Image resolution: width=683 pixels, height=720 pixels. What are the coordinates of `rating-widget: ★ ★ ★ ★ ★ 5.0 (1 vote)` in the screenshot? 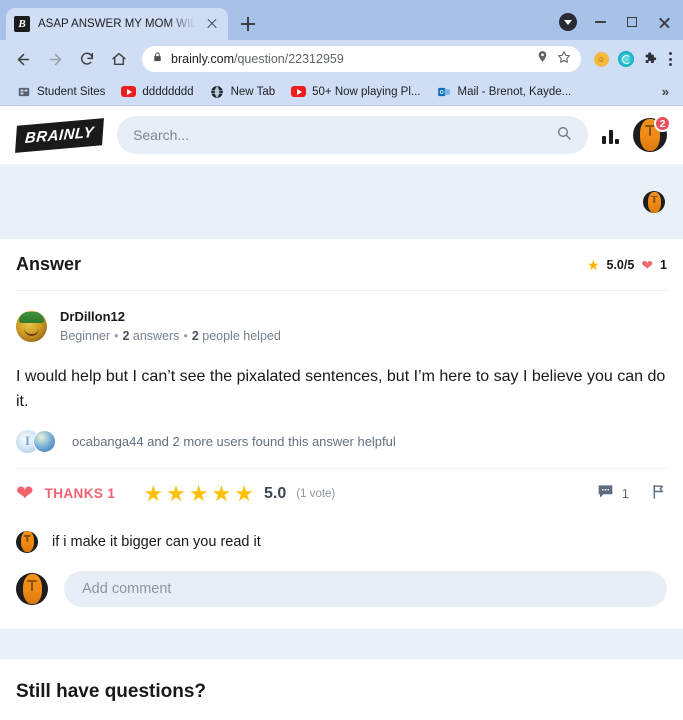 It's located at (239, 493).